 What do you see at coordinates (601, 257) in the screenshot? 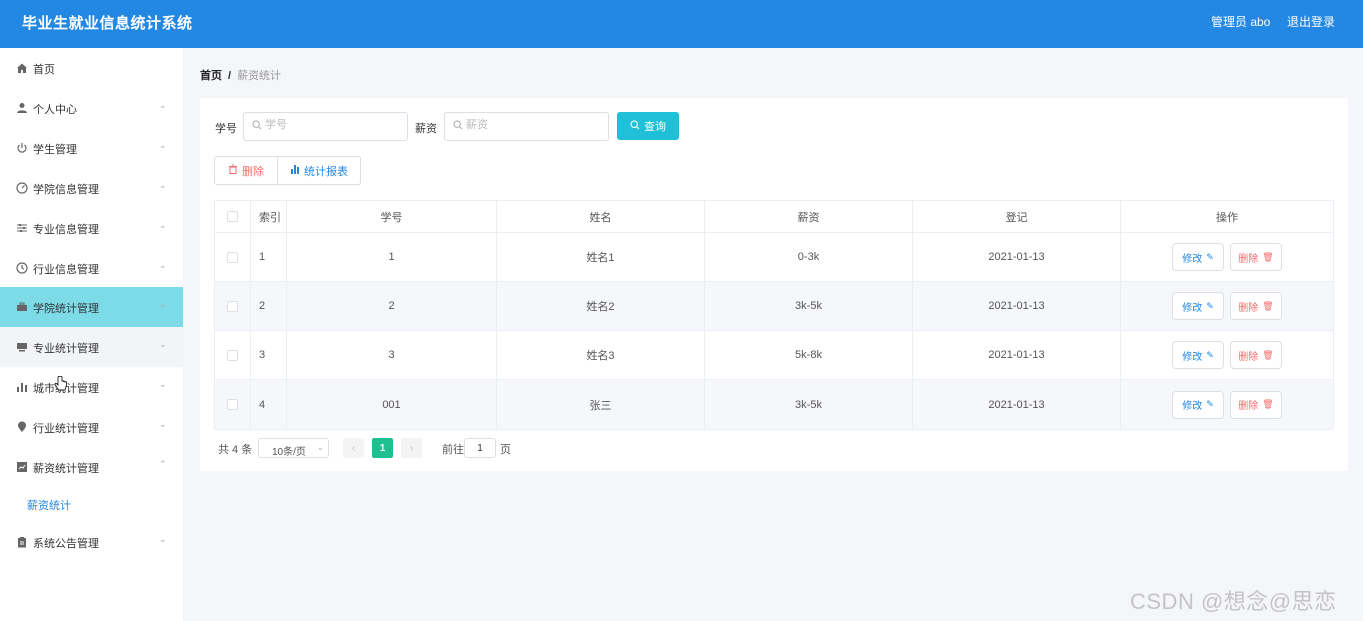
I see `cell-name: 姓名1` at bounding box center [601, 257].